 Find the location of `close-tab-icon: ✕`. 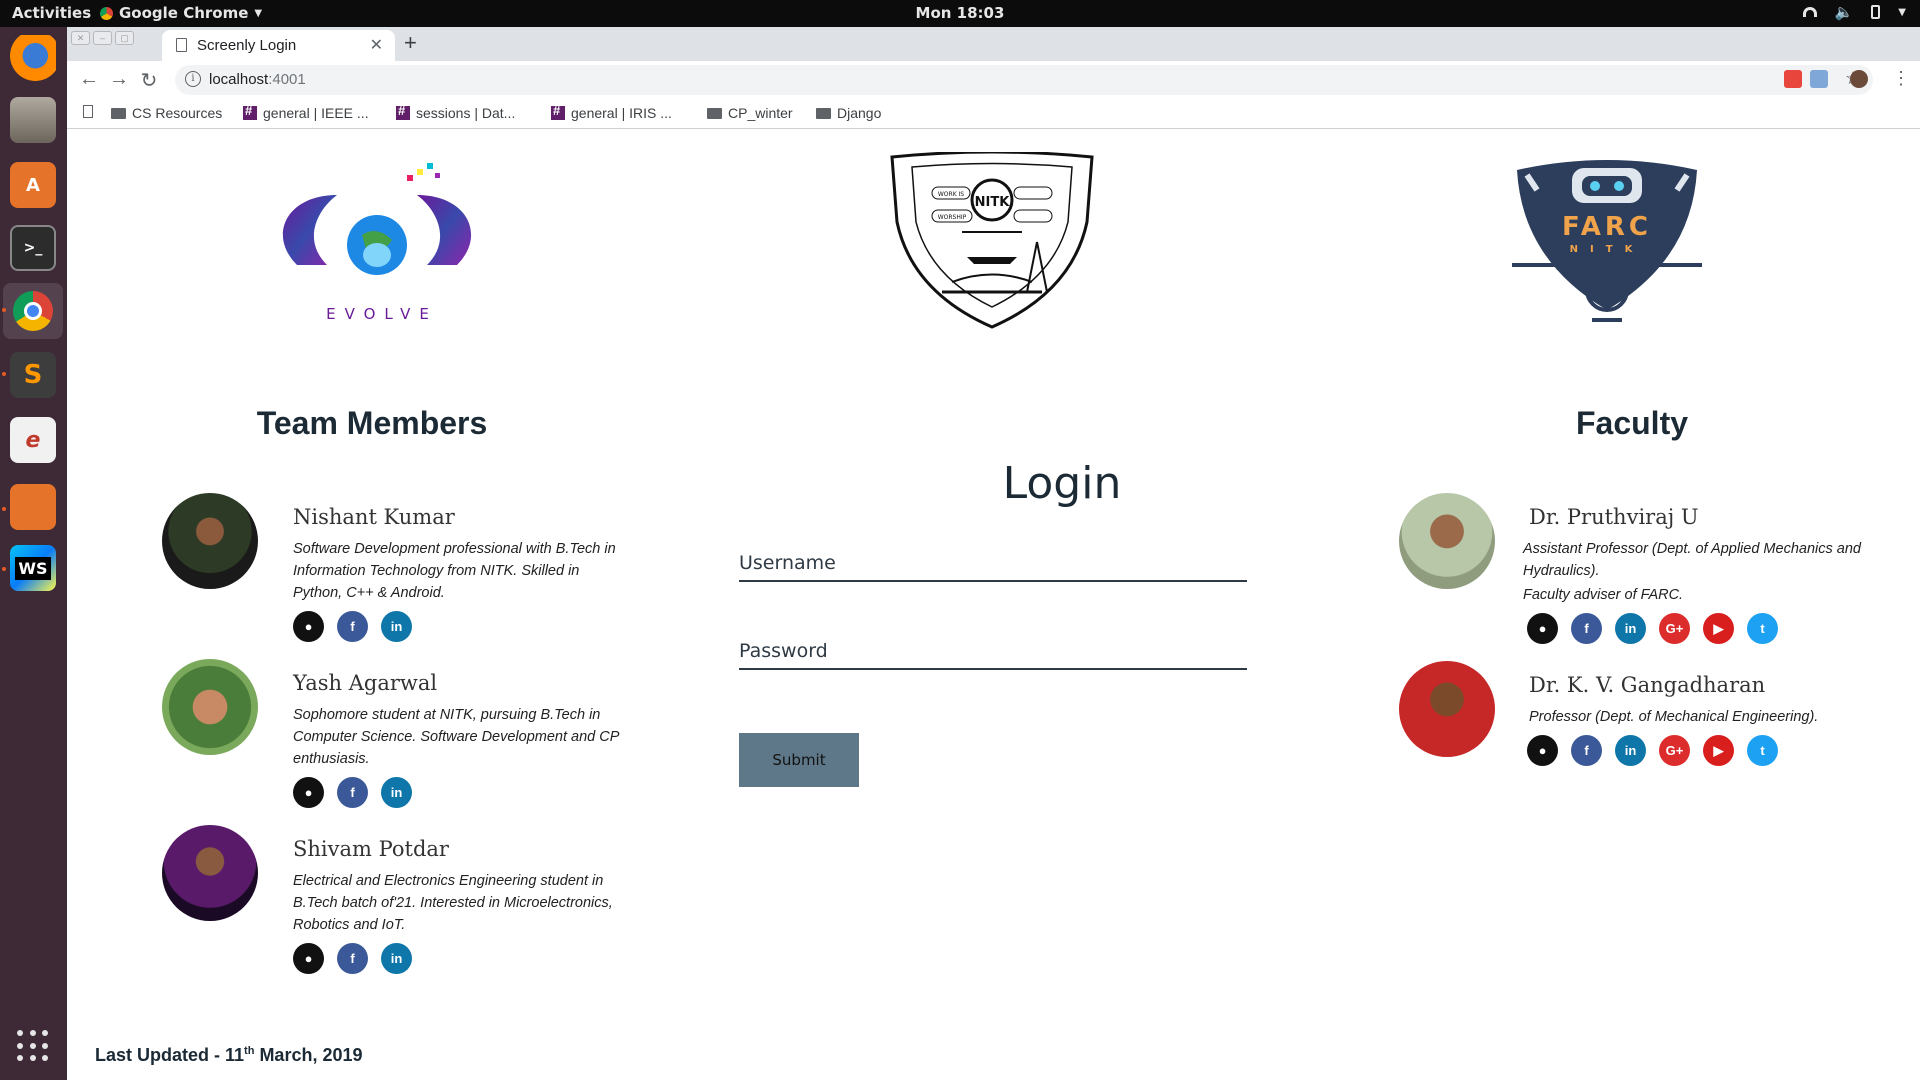

close-tab-icon: ✕ is located at coordinates (376, 45).